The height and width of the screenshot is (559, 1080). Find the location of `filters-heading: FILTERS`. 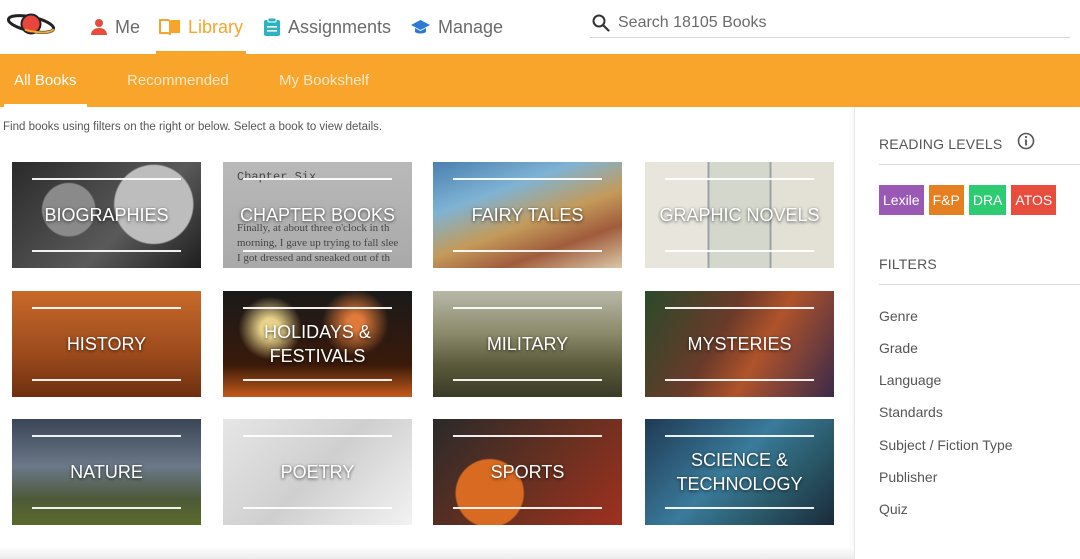

filters-heading: FILTERS is located at coordinates (908, 264).